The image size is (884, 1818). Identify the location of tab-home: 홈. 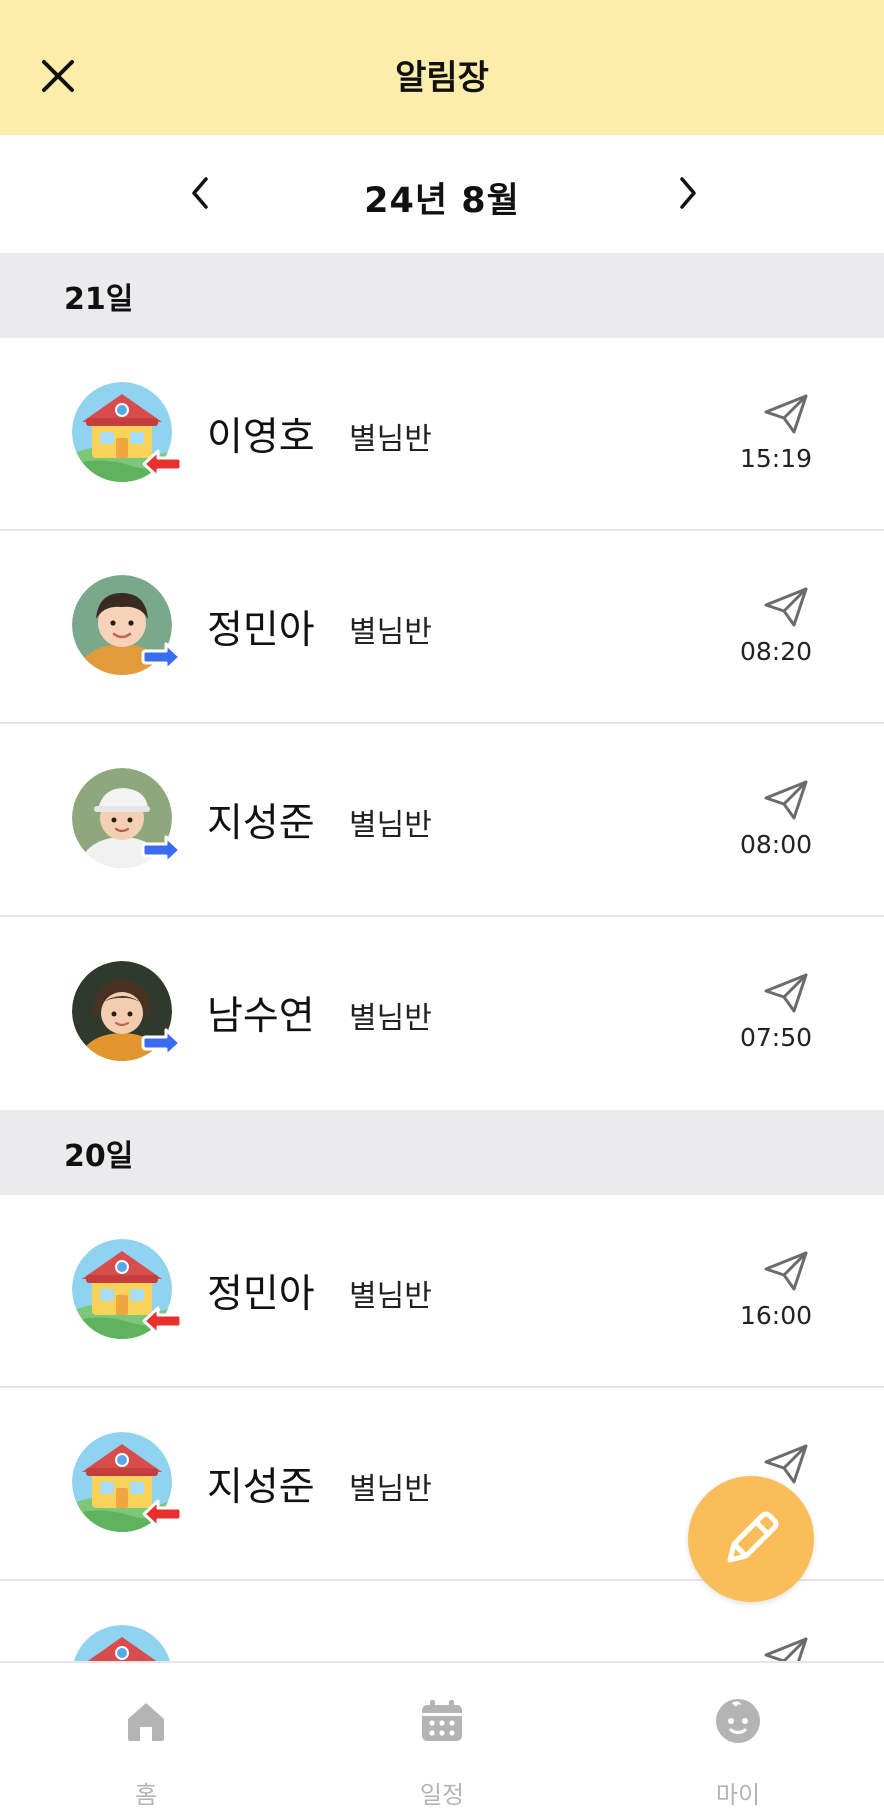
(146, 1740).